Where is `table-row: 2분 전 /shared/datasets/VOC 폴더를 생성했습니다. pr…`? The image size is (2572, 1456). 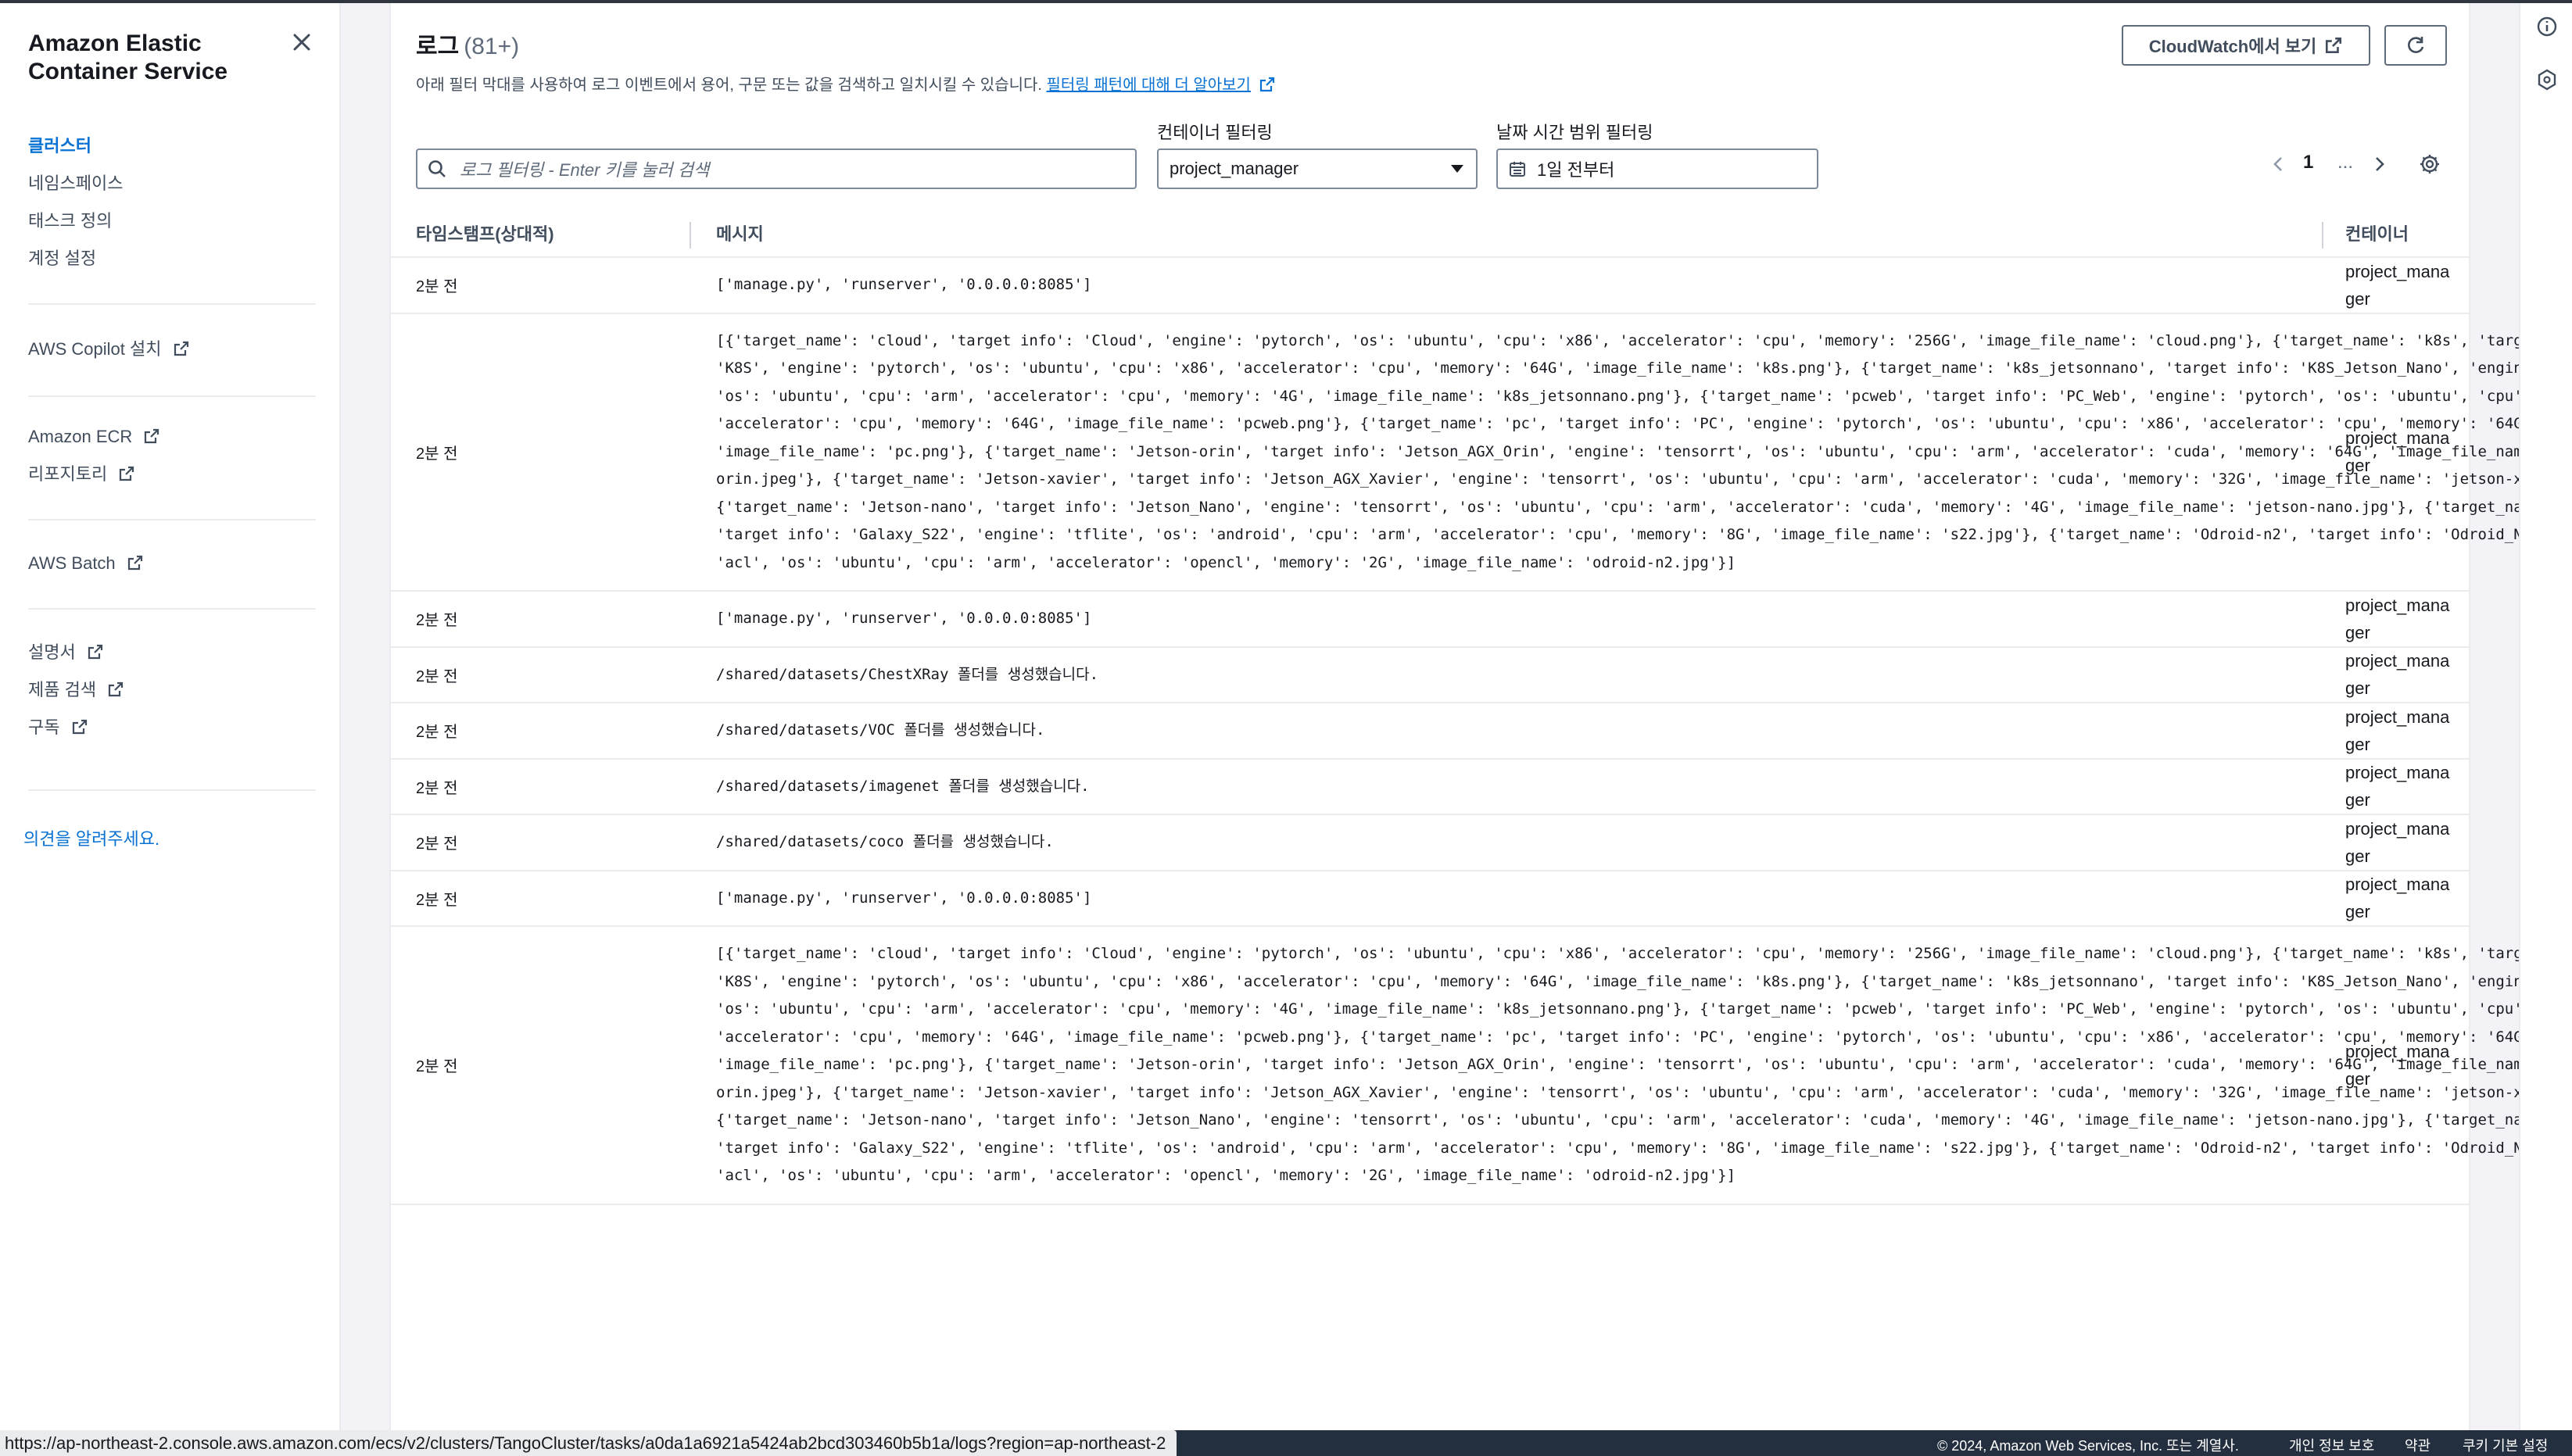
table-row: 2분 전 /shared/datasets/VOC 폴더를 생성했습니다. pr… is located at coordinates (1430, 731).